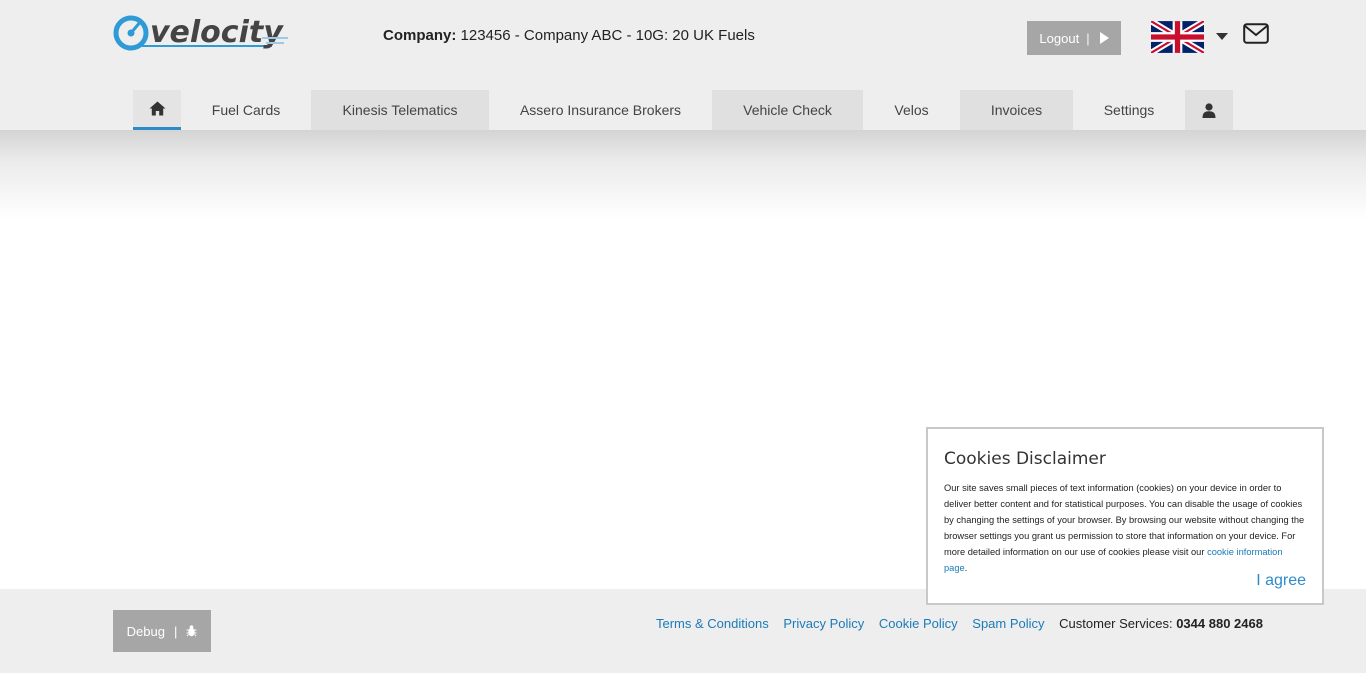  I want to click on nav-label: Fuel Cards, so click(246, 110).